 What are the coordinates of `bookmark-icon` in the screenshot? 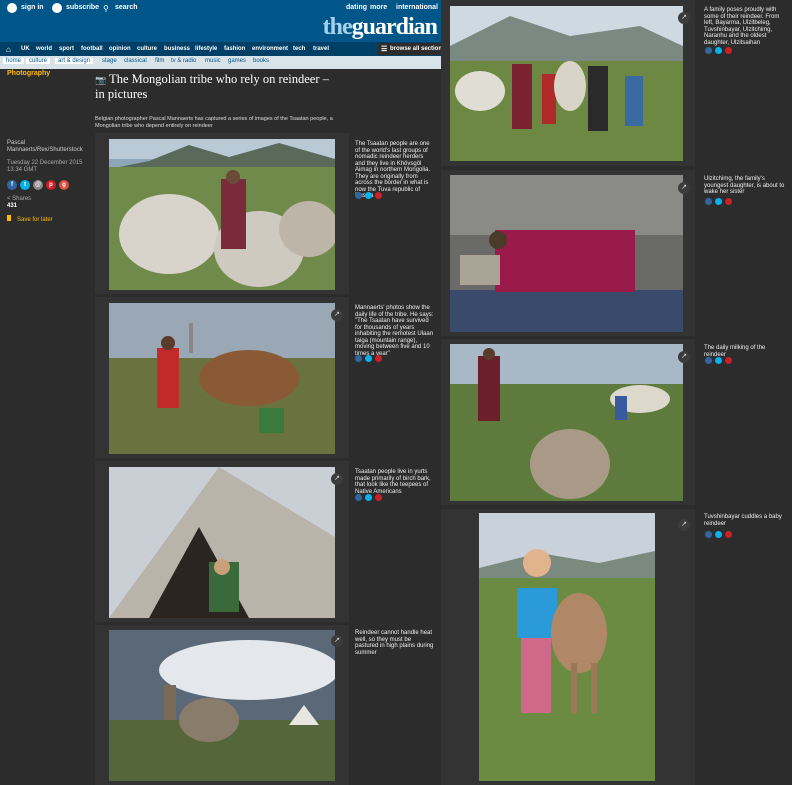 It's located at (9, 218).